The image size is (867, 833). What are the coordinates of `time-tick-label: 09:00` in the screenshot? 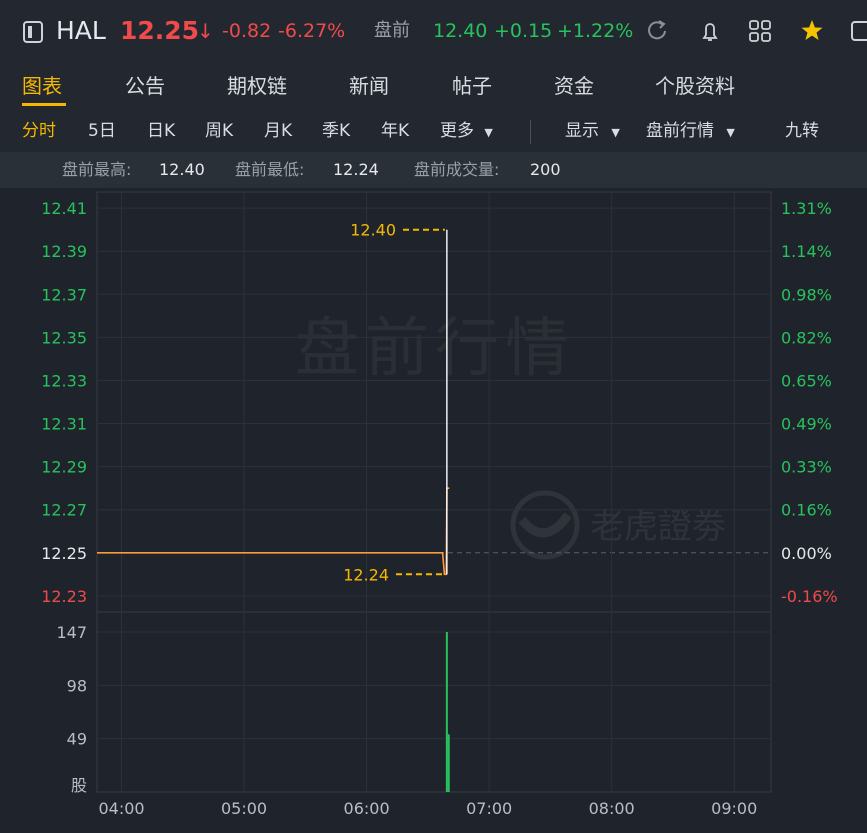 It's located at (734, 808).